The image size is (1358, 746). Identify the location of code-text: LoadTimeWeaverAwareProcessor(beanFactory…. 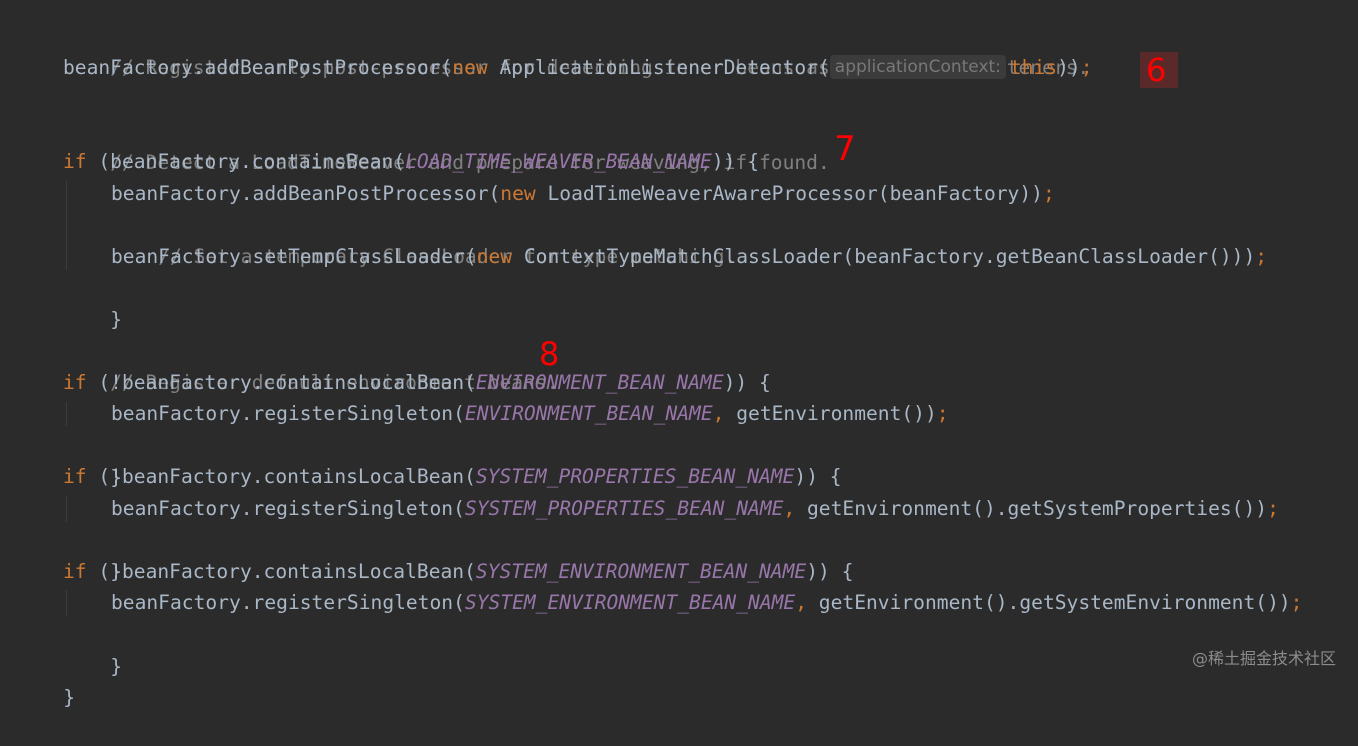
(789, 193).